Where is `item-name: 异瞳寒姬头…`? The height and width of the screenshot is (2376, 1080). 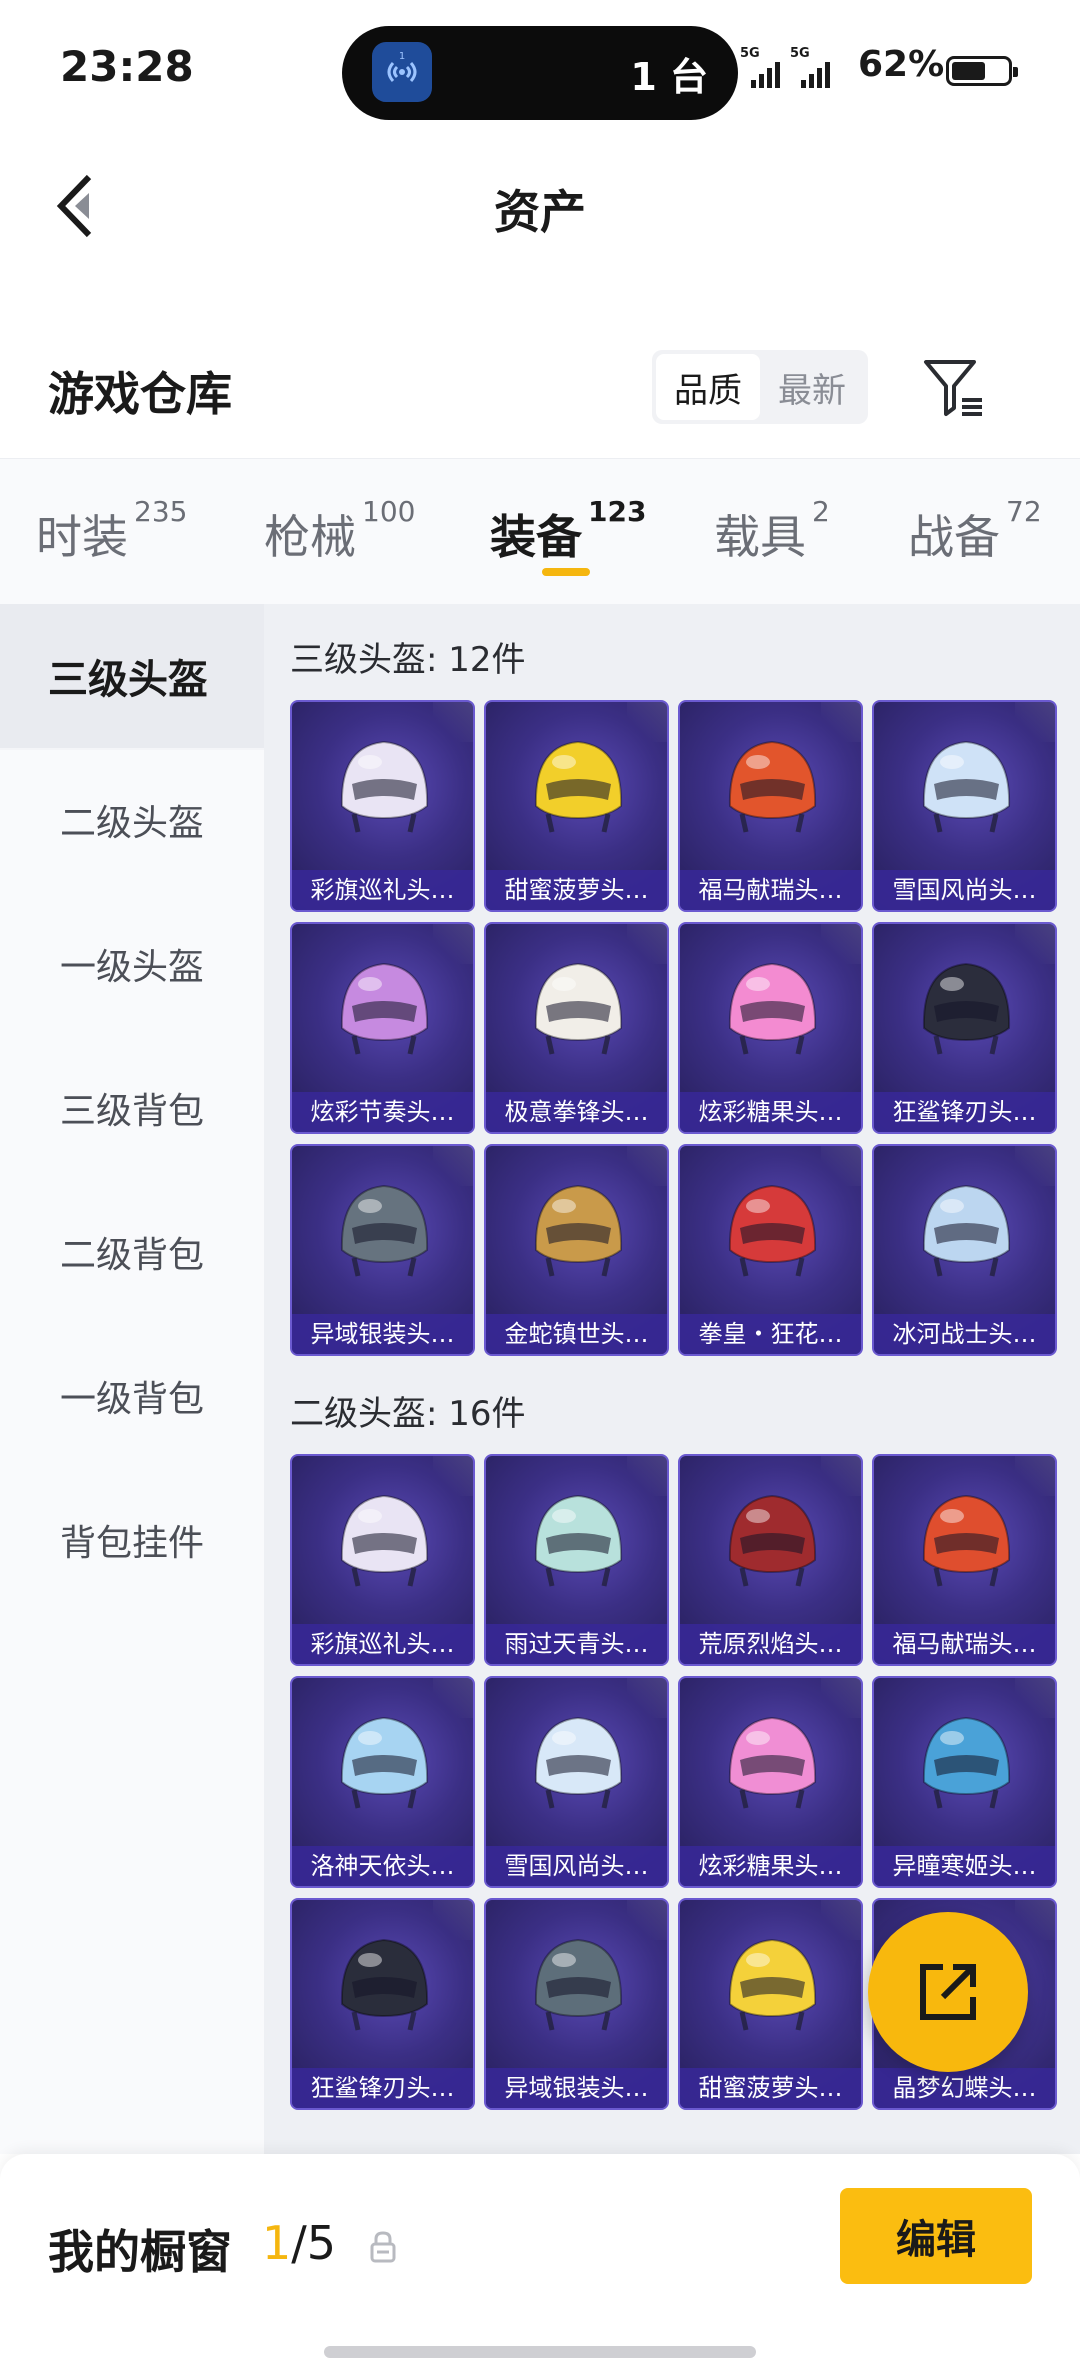
item-name: 异瞳寒姬头… is located at coordinates (964, 1866).